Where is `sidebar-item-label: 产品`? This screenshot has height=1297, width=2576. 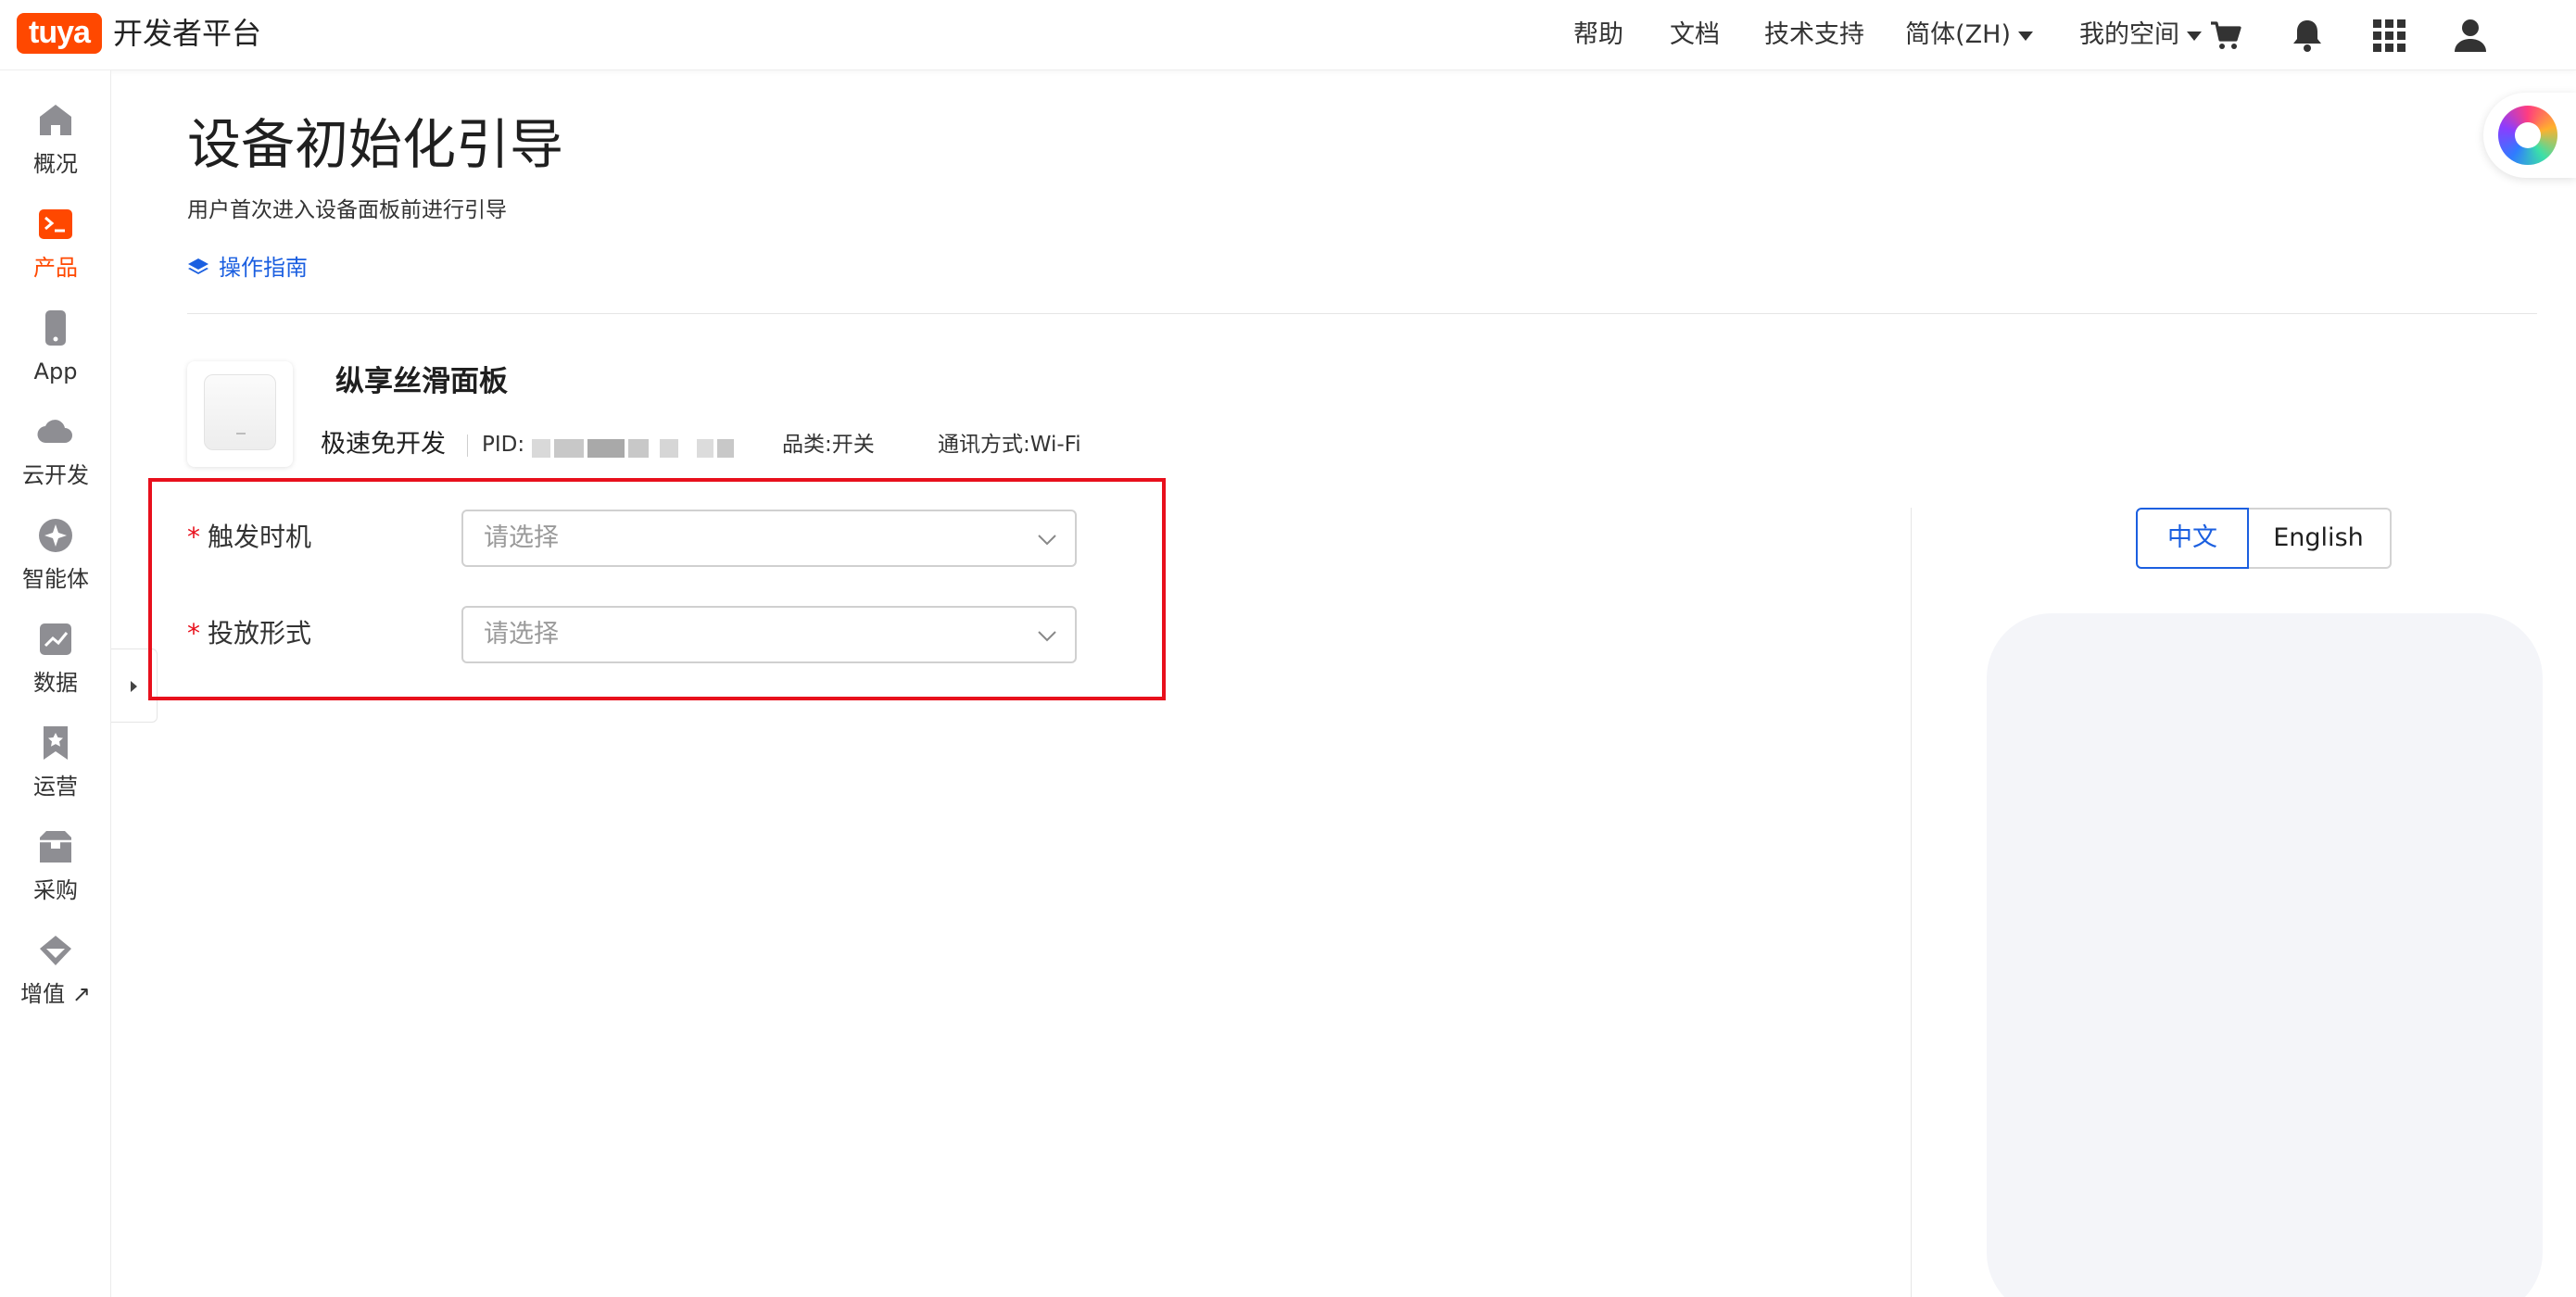 sidebar-item-label: 产品 is located at coordinates (55, 268).